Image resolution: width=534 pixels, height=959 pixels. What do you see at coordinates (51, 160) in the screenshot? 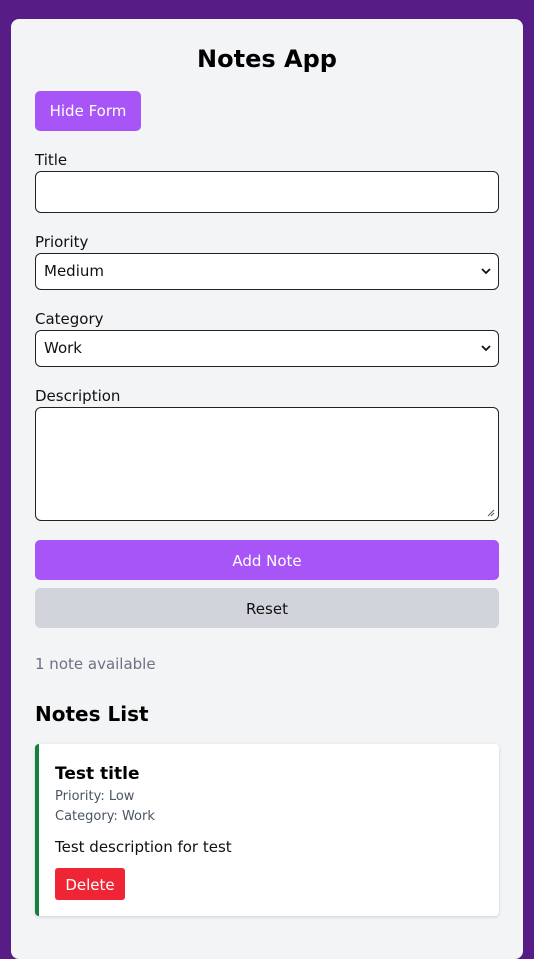
I see `title-label: Title` at bounding box center [51, 160].